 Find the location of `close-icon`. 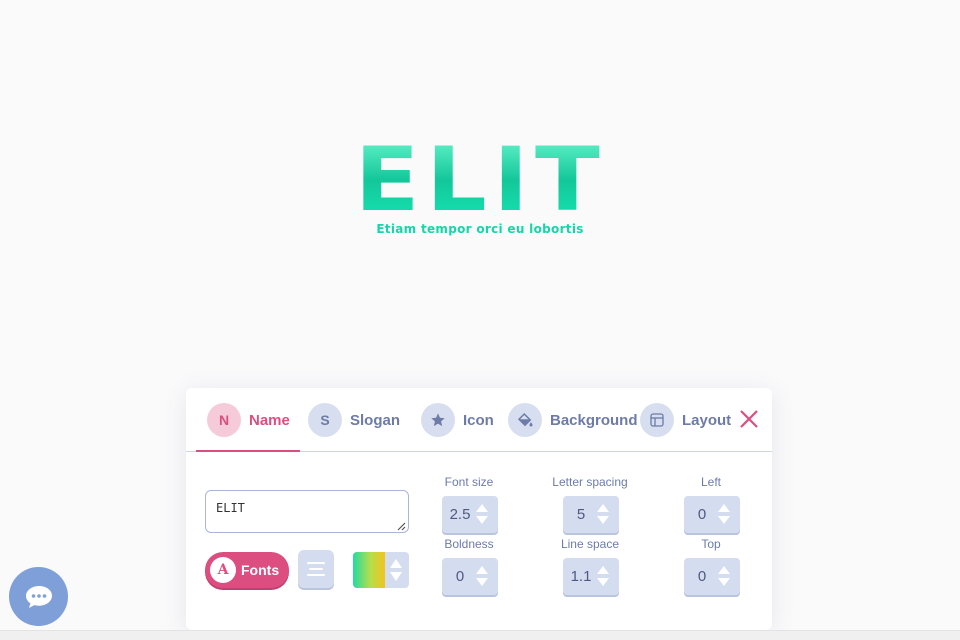

close-icon is located at coordinates (749, 419).